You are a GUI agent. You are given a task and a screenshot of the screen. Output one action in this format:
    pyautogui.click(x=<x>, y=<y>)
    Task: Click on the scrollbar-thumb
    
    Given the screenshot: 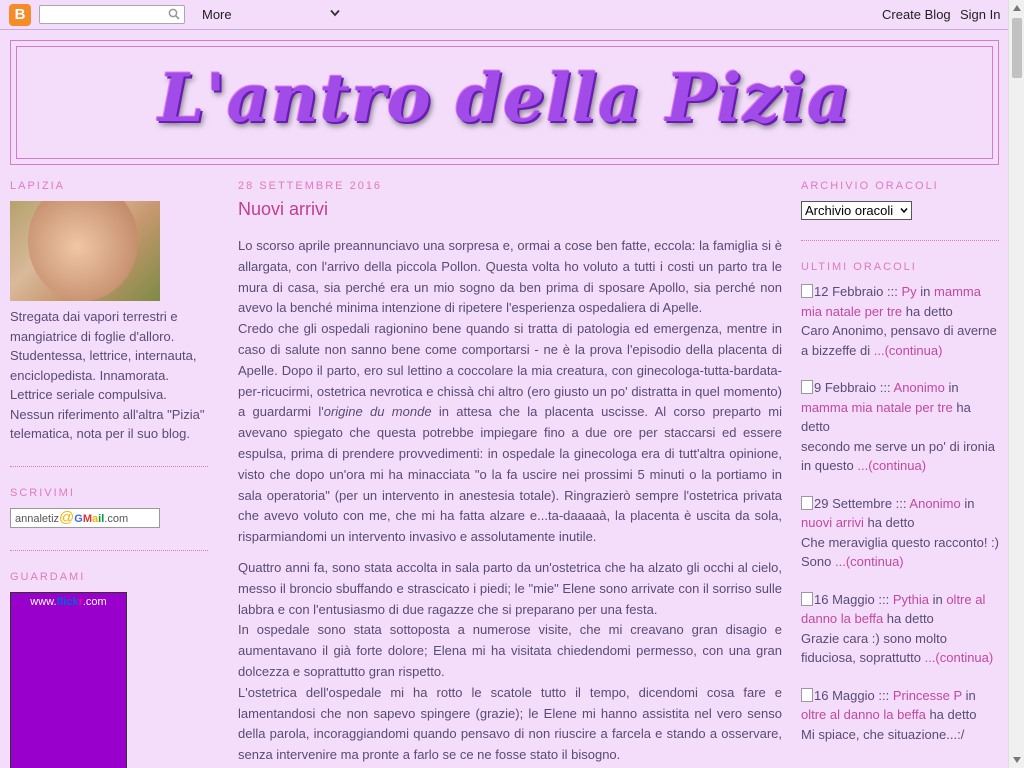 What is the action you would take?
    pyautogui.click(x=1017, y=48)
    